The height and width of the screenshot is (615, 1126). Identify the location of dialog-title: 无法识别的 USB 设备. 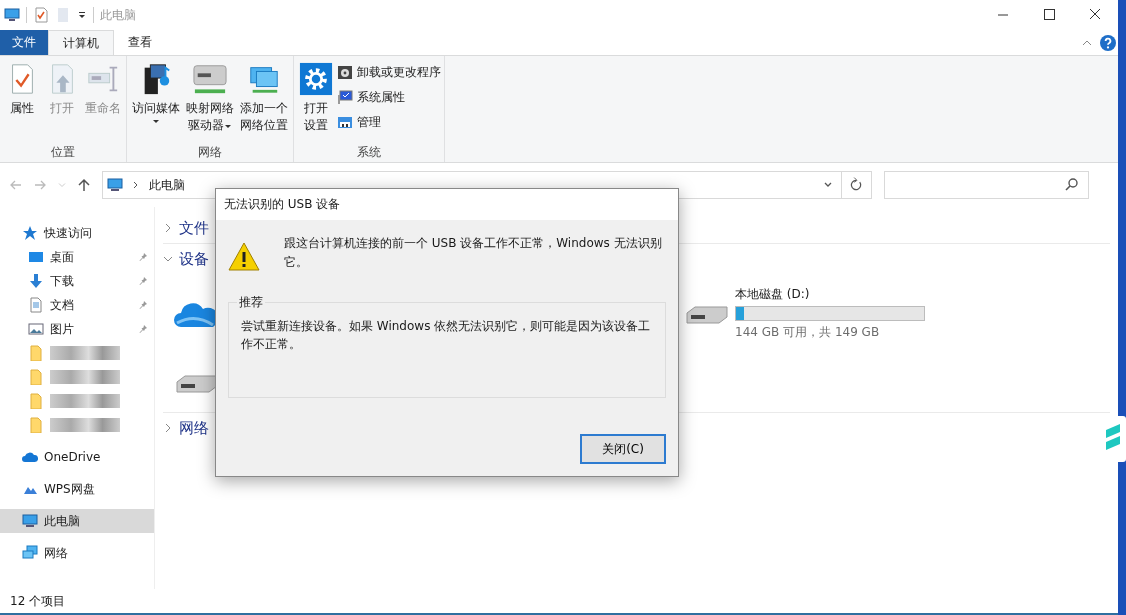
(282, 204).